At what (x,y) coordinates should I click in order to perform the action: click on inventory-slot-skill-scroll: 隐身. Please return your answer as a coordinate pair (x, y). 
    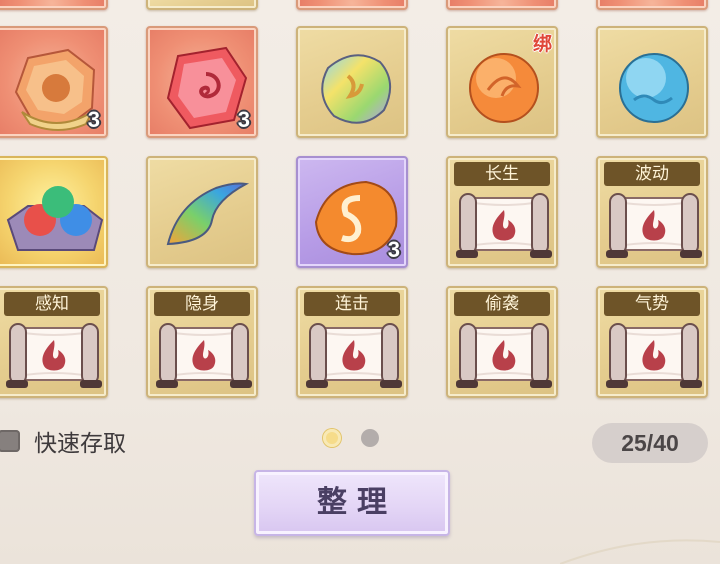
    Looking at the image, I should click on (202, 342).